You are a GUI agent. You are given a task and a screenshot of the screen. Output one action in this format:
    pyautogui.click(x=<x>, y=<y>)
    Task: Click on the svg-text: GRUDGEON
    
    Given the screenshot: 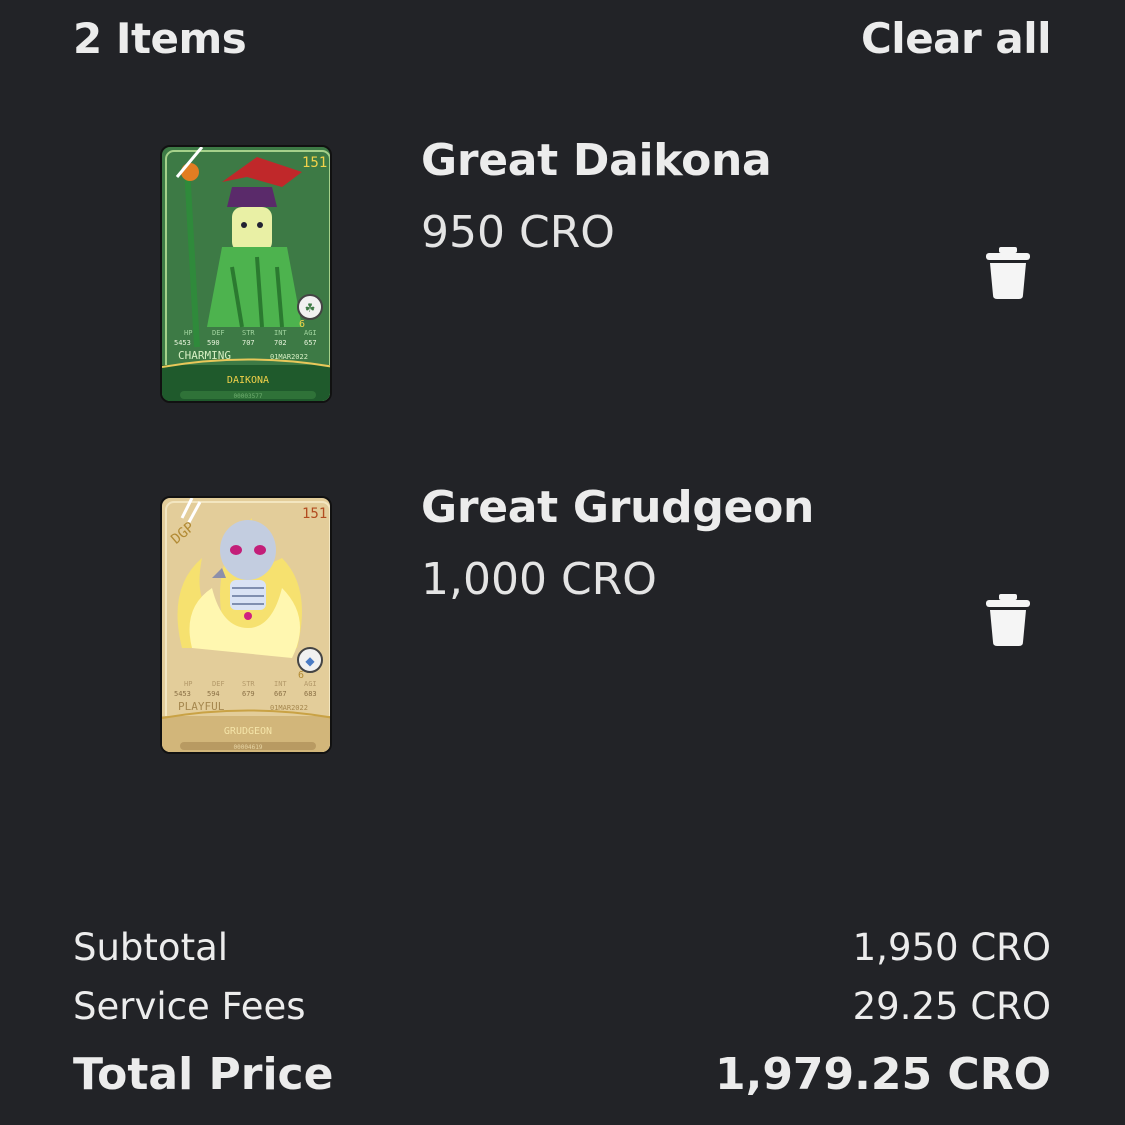 What is the action you would take?
    pyautogui.click(x=248, y=731)
    